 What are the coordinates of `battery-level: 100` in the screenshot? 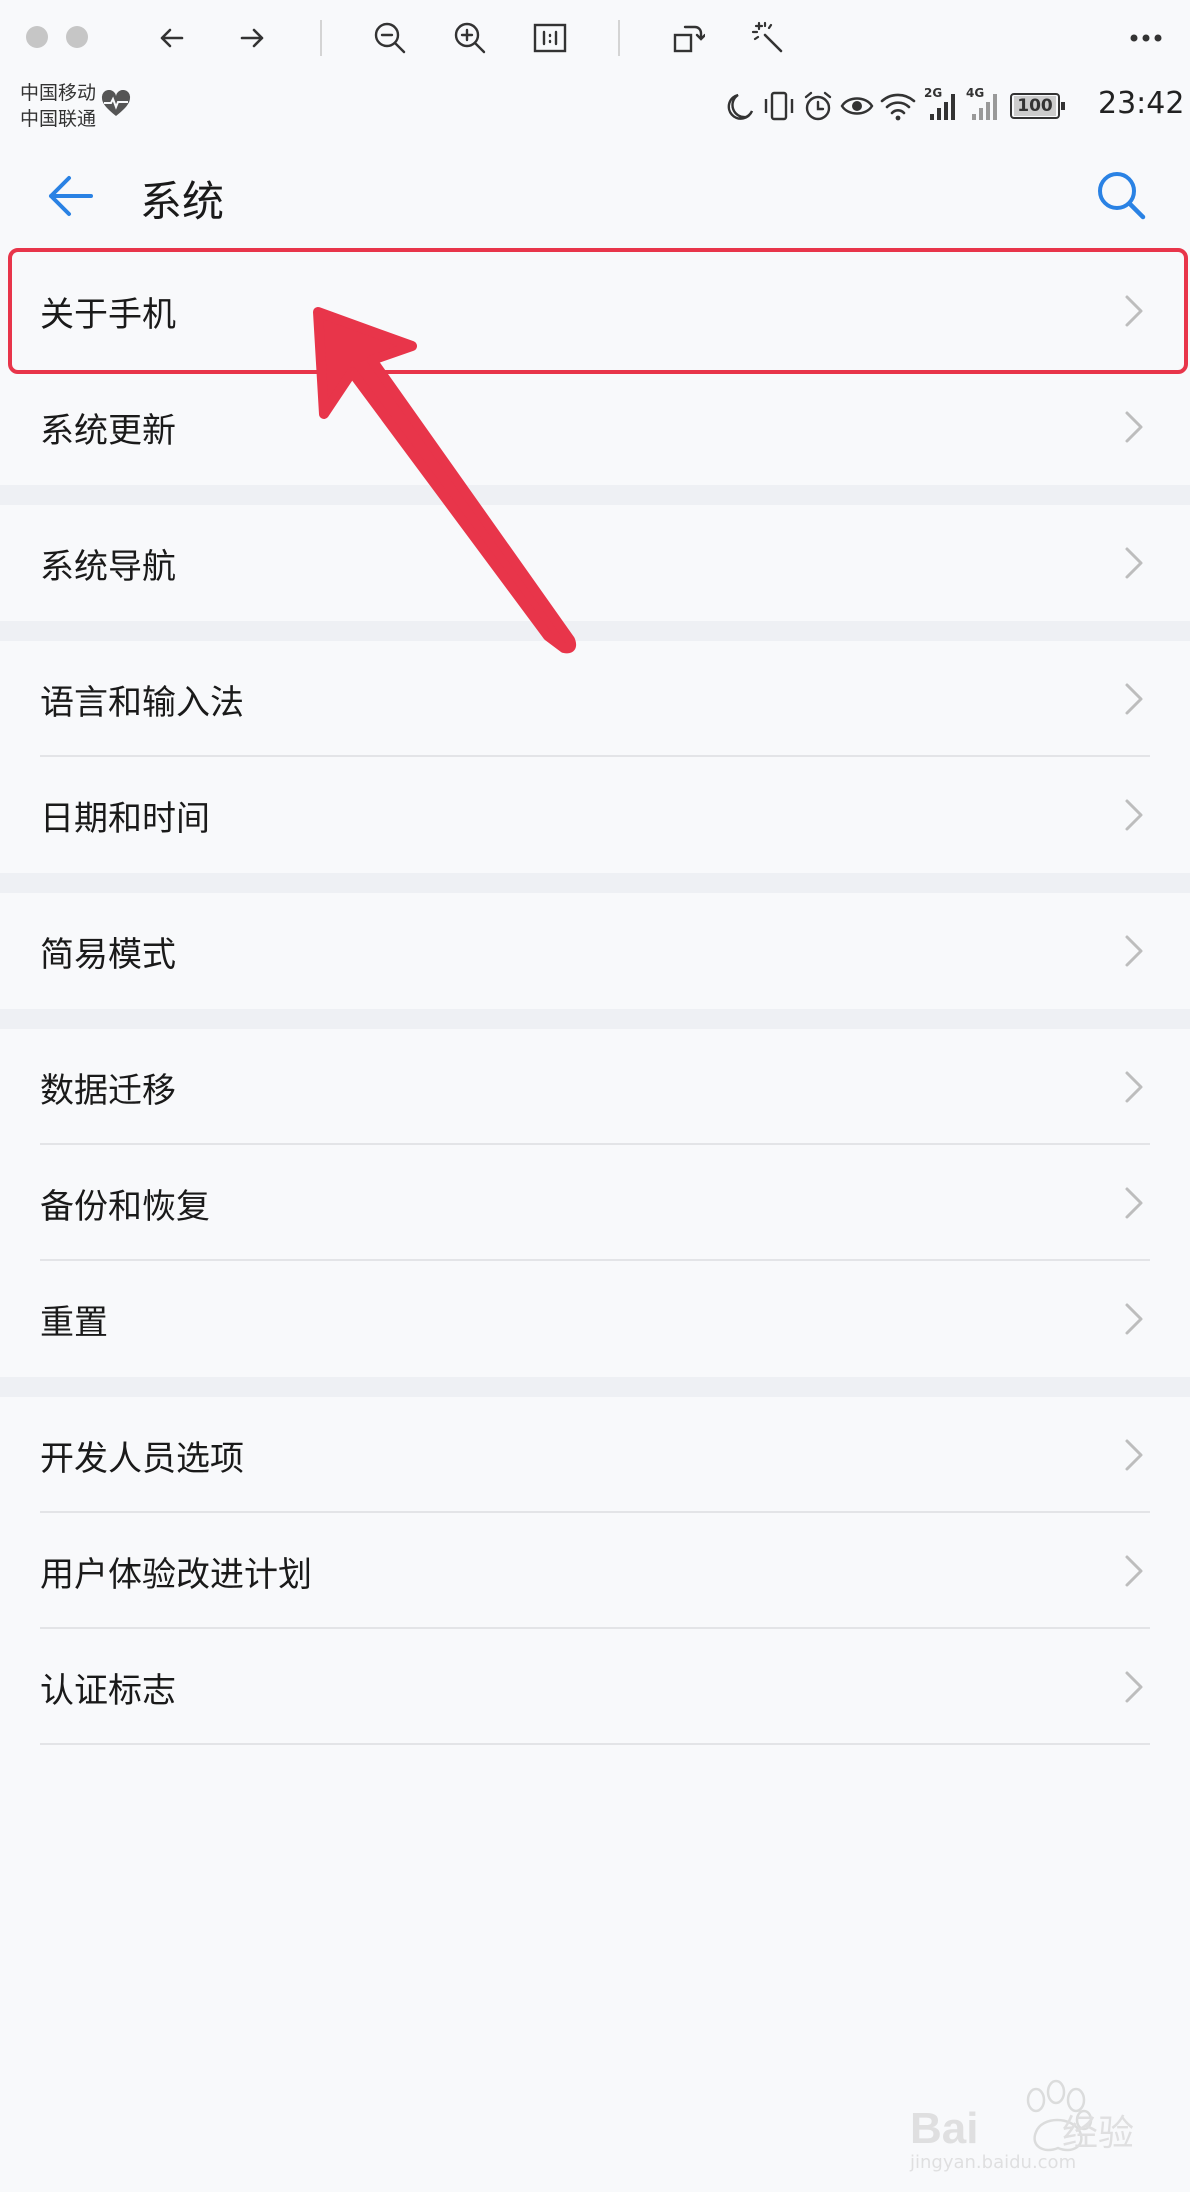 It's located at (1035, 106).